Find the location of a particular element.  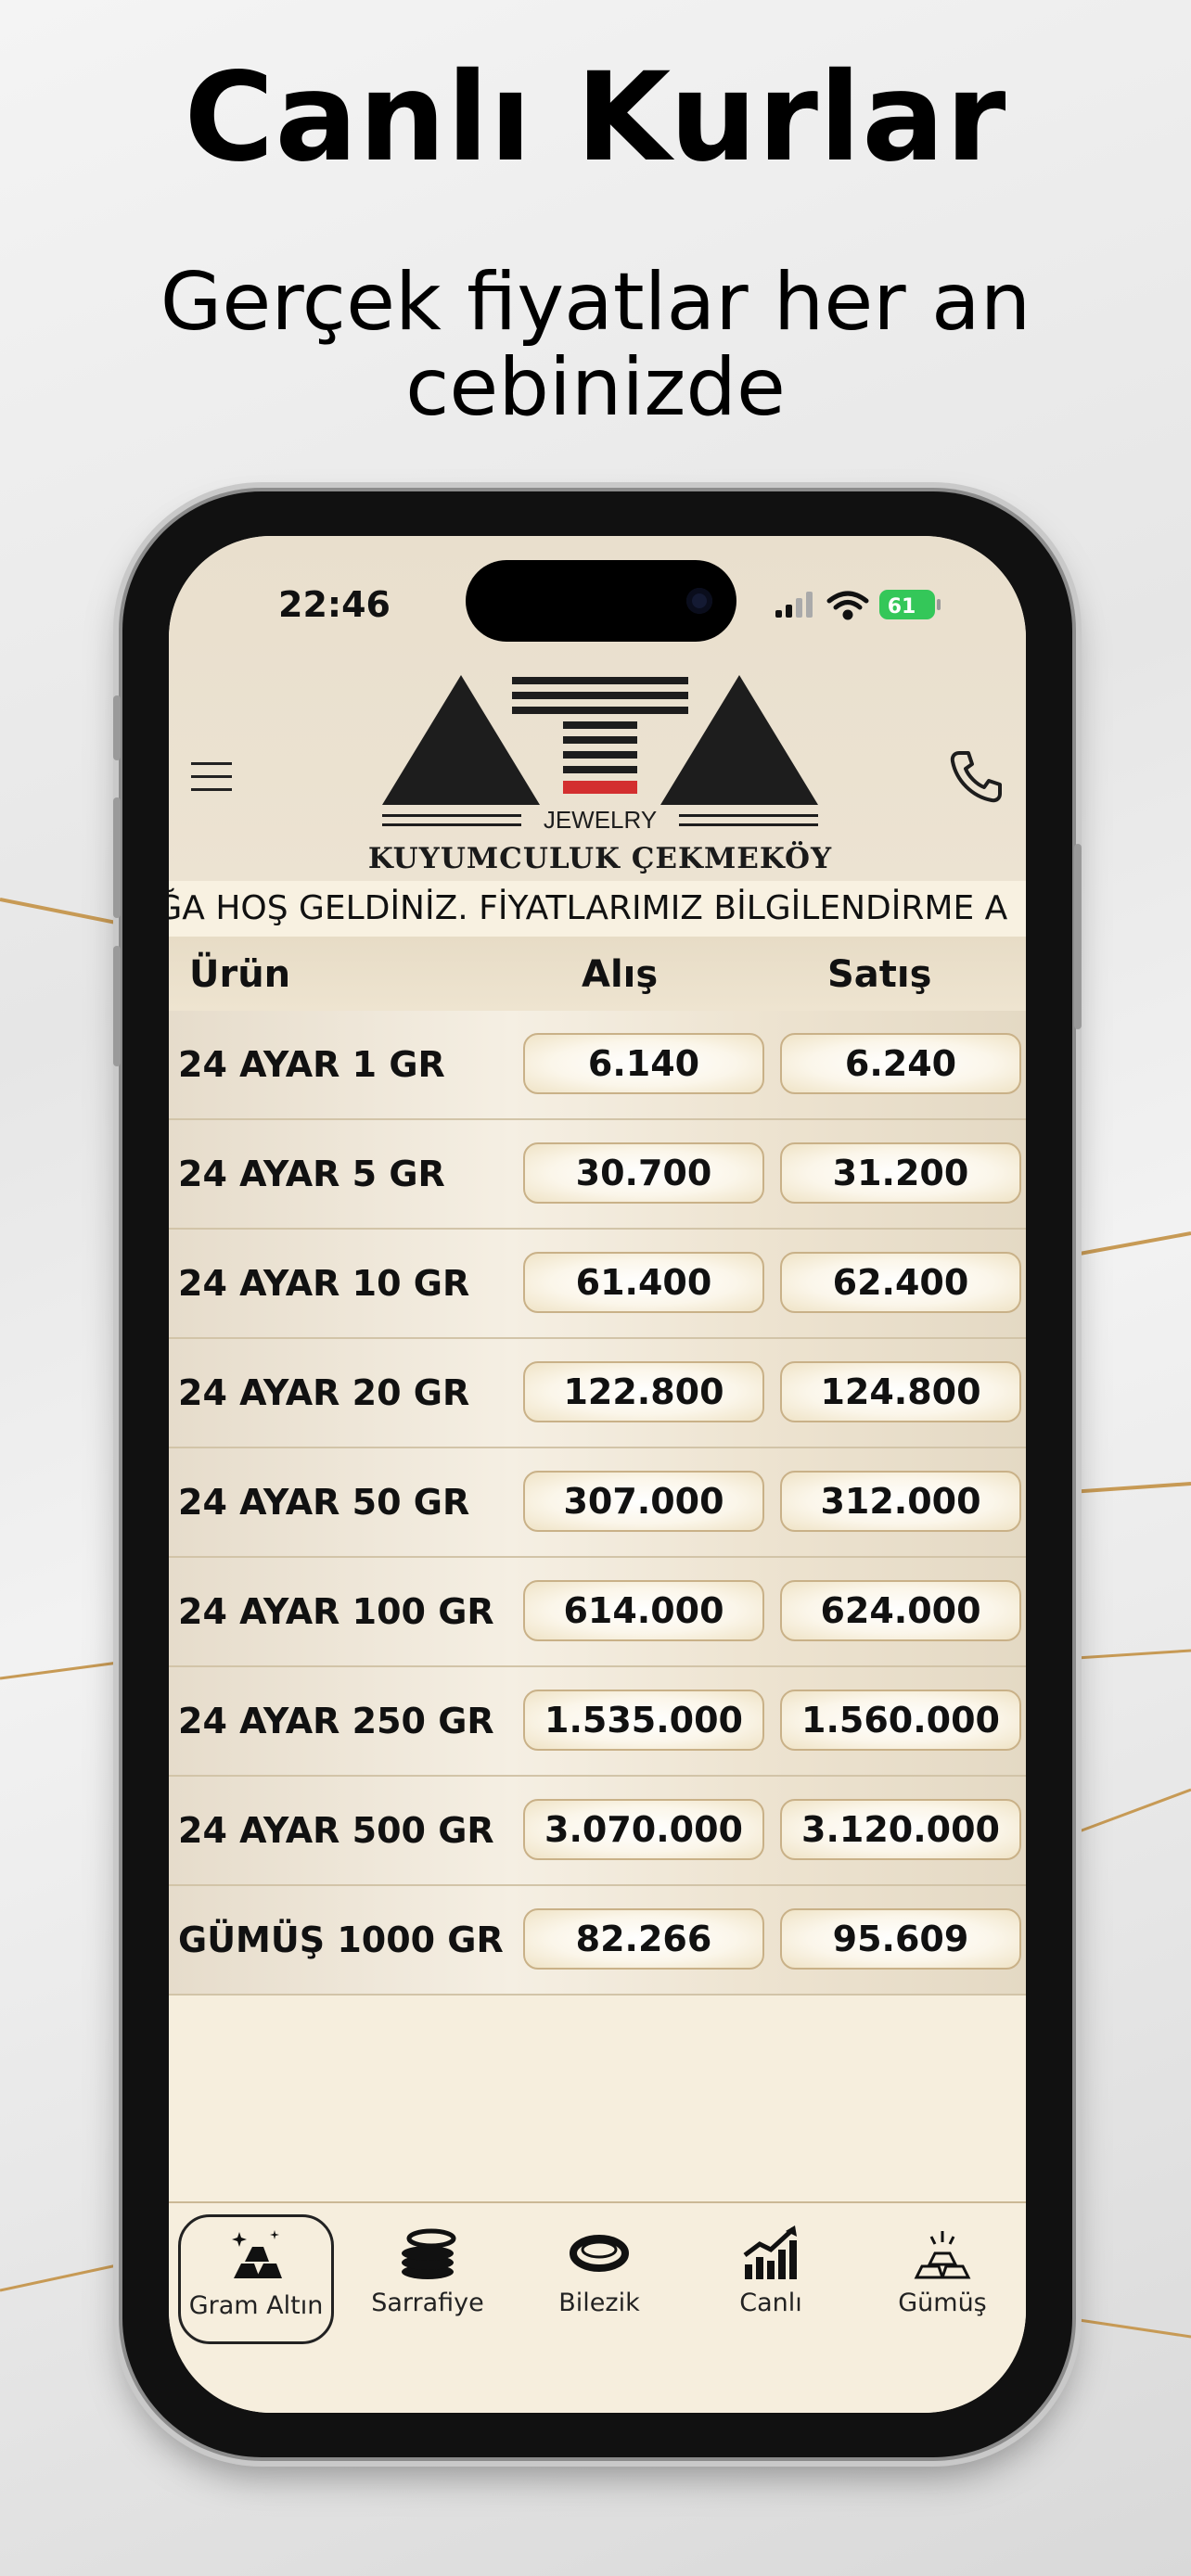

brand-name: KUYUMCULUK ÇEKMEKÖY is located at coordinates (600, 859).